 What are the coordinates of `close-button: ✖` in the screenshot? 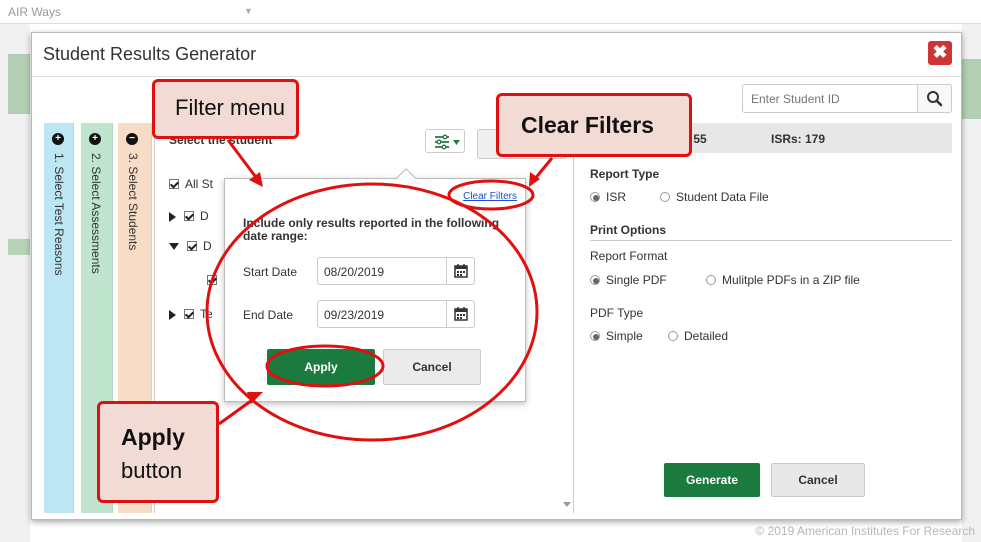 It's located at (940, 53).